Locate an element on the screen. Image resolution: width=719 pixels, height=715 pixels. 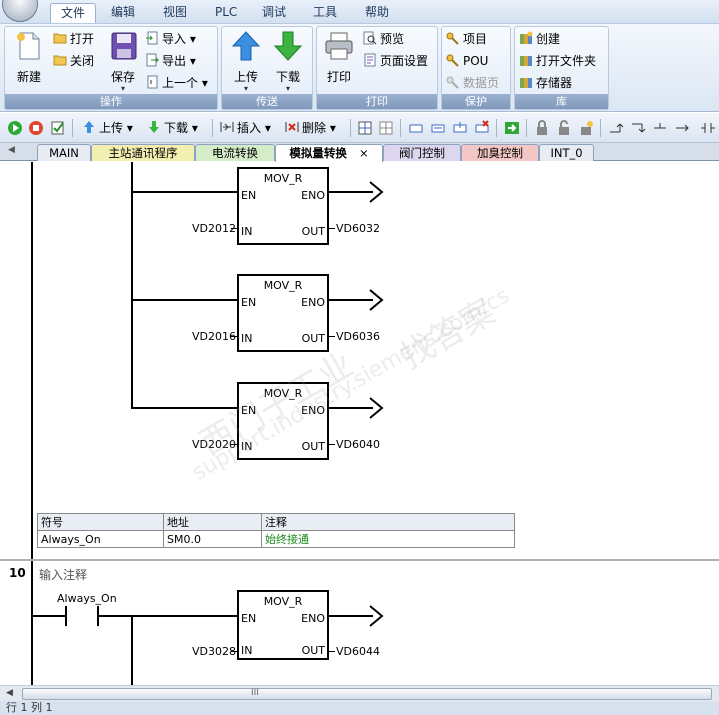
lock-add-icon is located at coordinates (586, 128).